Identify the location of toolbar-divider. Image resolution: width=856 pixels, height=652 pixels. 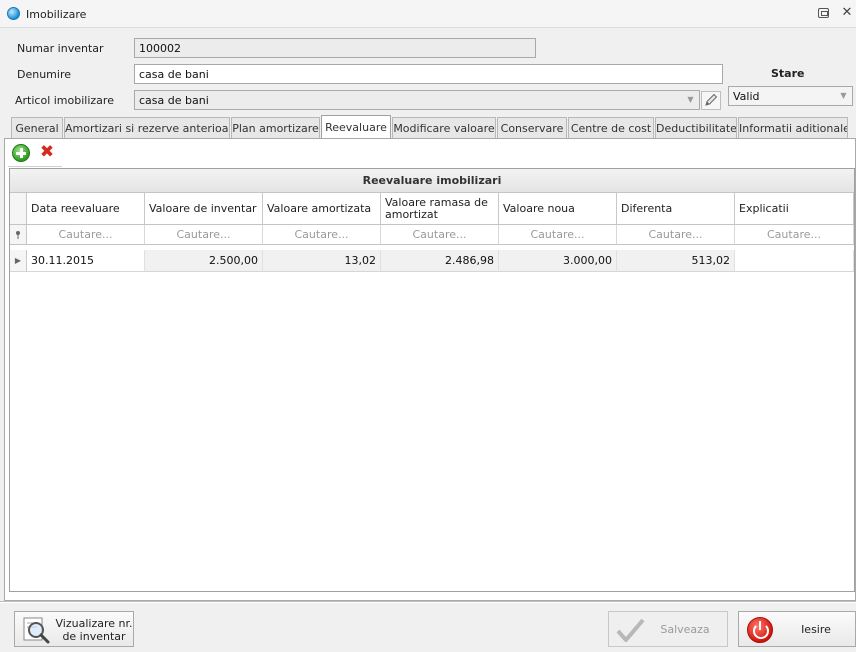
(35, 166).